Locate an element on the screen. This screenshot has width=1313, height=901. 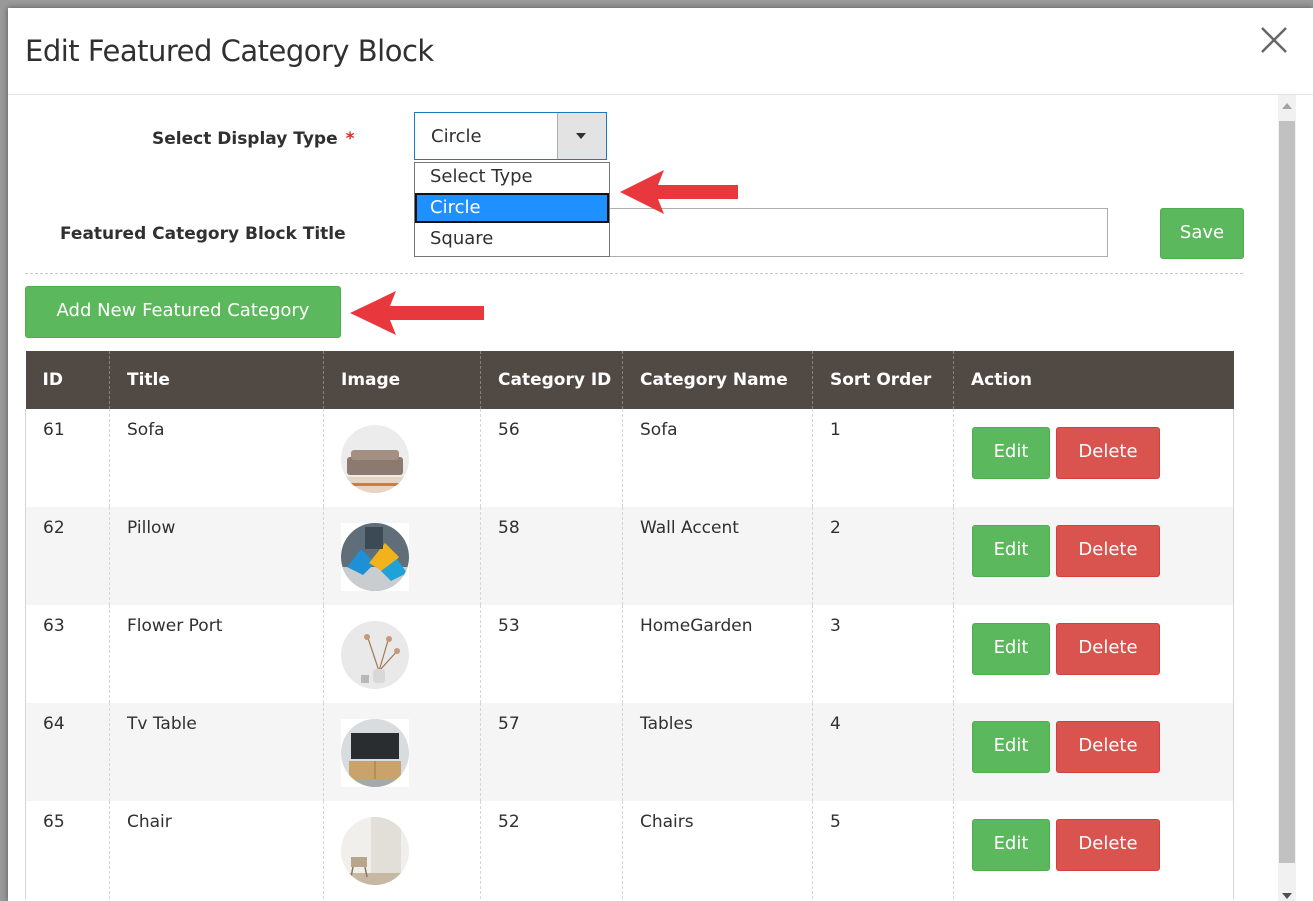
add-new-featured-category-button: Add New Featured Category is located at coordinates (183, 312).